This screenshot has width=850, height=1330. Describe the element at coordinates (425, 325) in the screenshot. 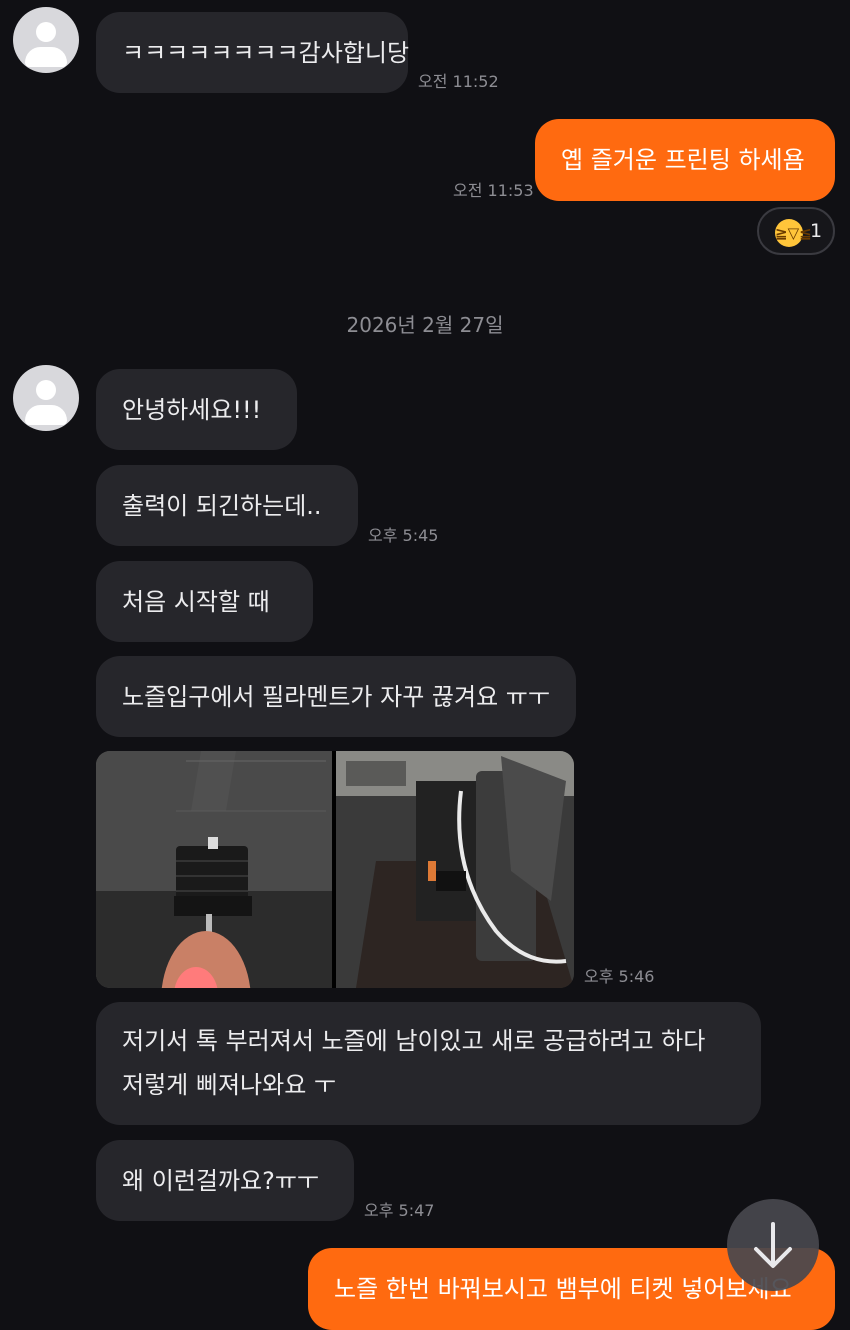

I see `date-separator: 2026년 2월 27일` at that location.